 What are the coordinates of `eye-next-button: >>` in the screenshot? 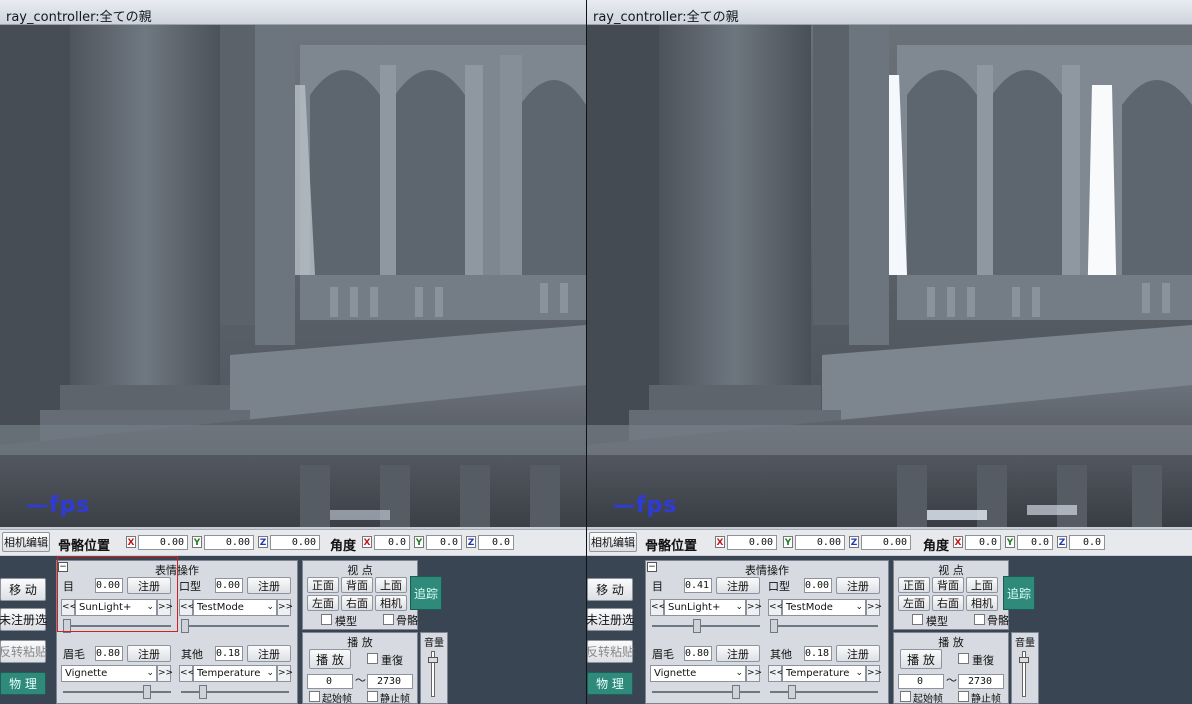 It's located at (754, 607).